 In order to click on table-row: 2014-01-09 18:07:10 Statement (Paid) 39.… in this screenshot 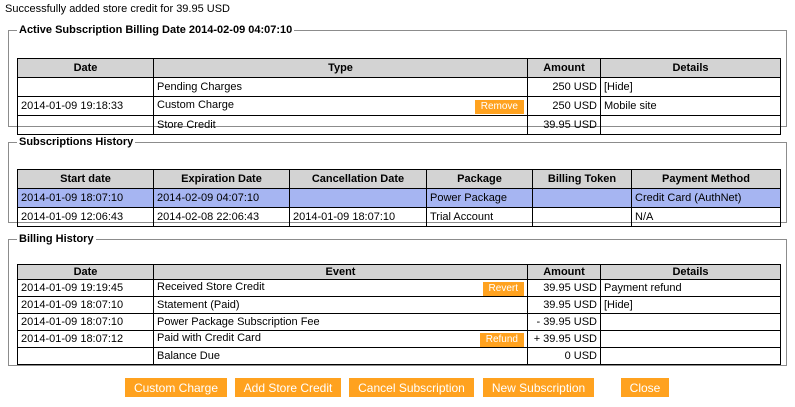, I will do `click(399, 305)`.